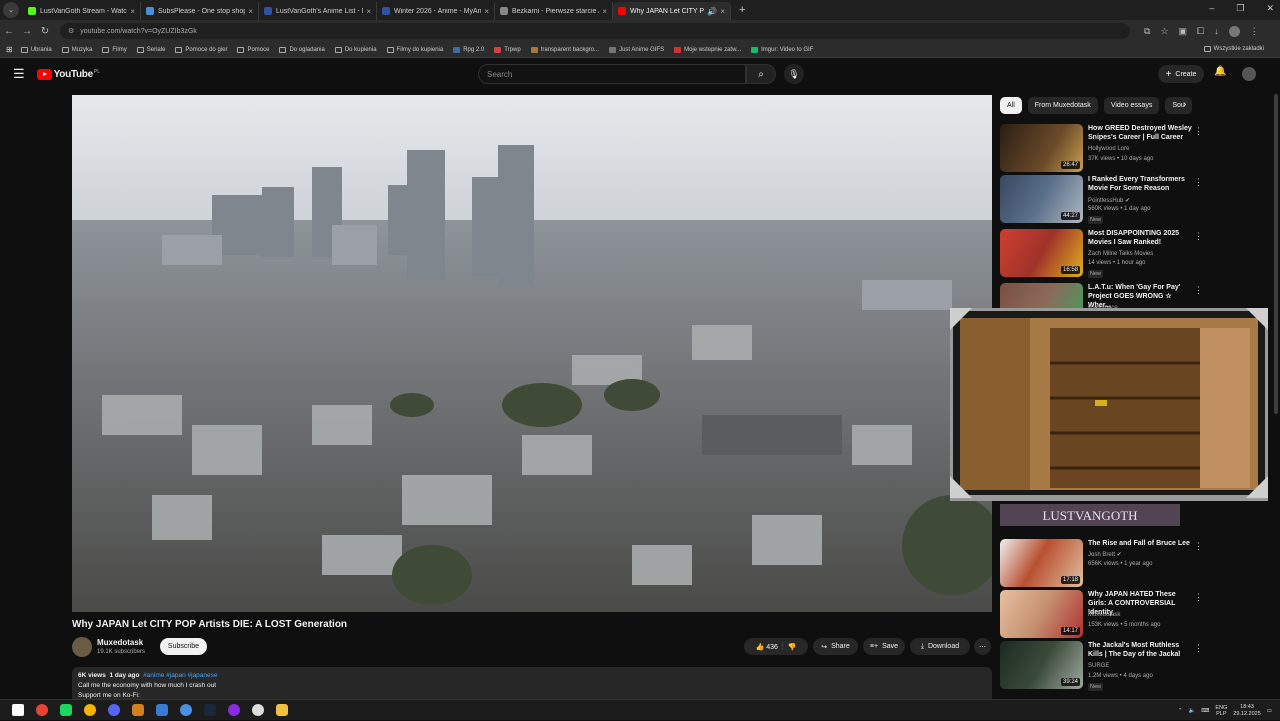 The width and height of the screenshot is (1280, 721). I want to click on browser-tab: Winter 2026 - Anime - MyAnim ×, so click(436, 11).